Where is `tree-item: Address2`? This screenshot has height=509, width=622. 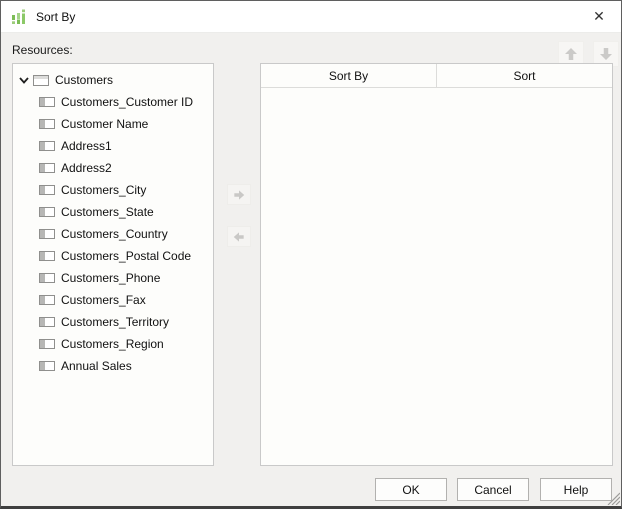
tree-item: Address2 is located at coordinates (113, 168).